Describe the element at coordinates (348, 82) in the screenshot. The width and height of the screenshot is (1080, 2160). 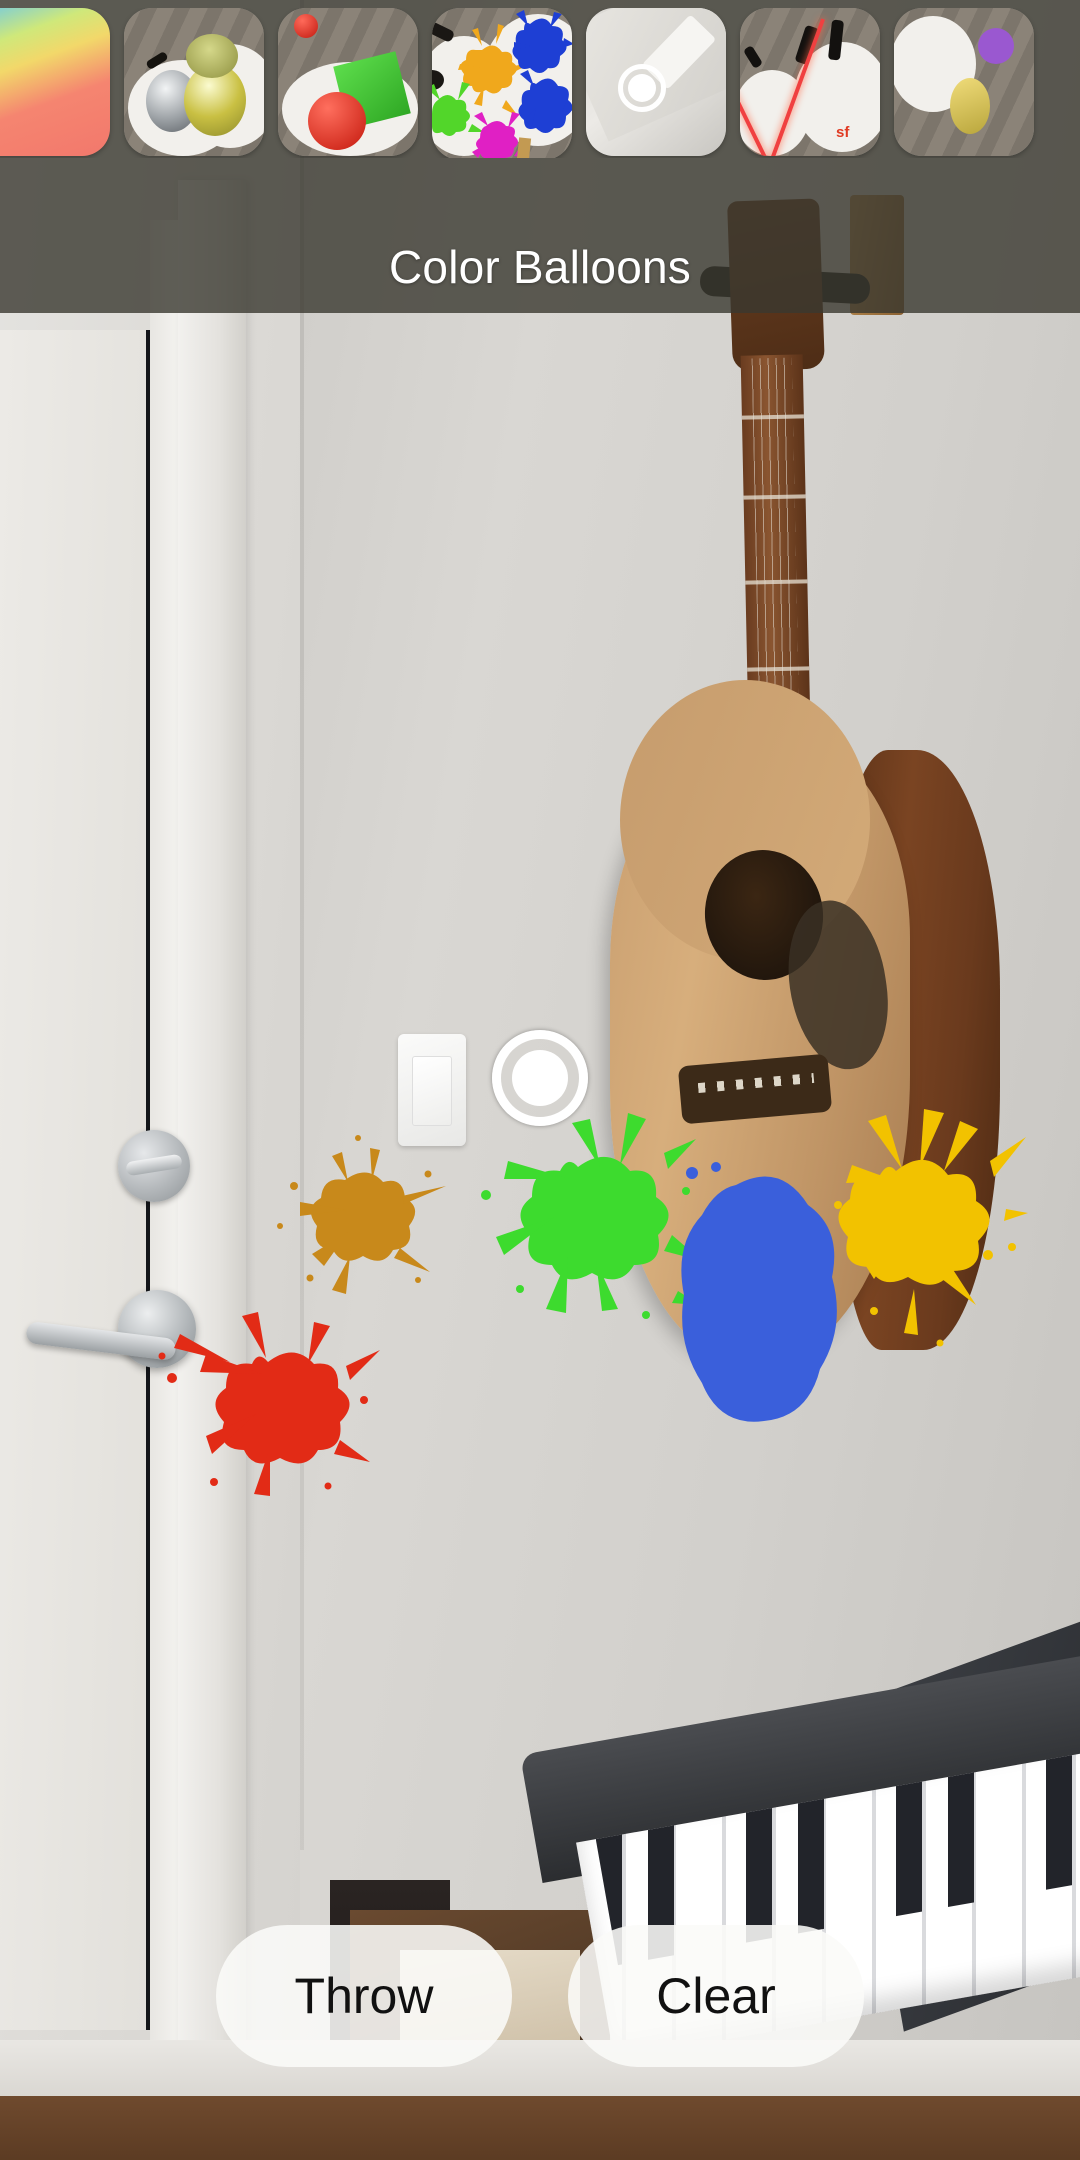
I see `thumbnail-red-ball-green-cube` at that location.